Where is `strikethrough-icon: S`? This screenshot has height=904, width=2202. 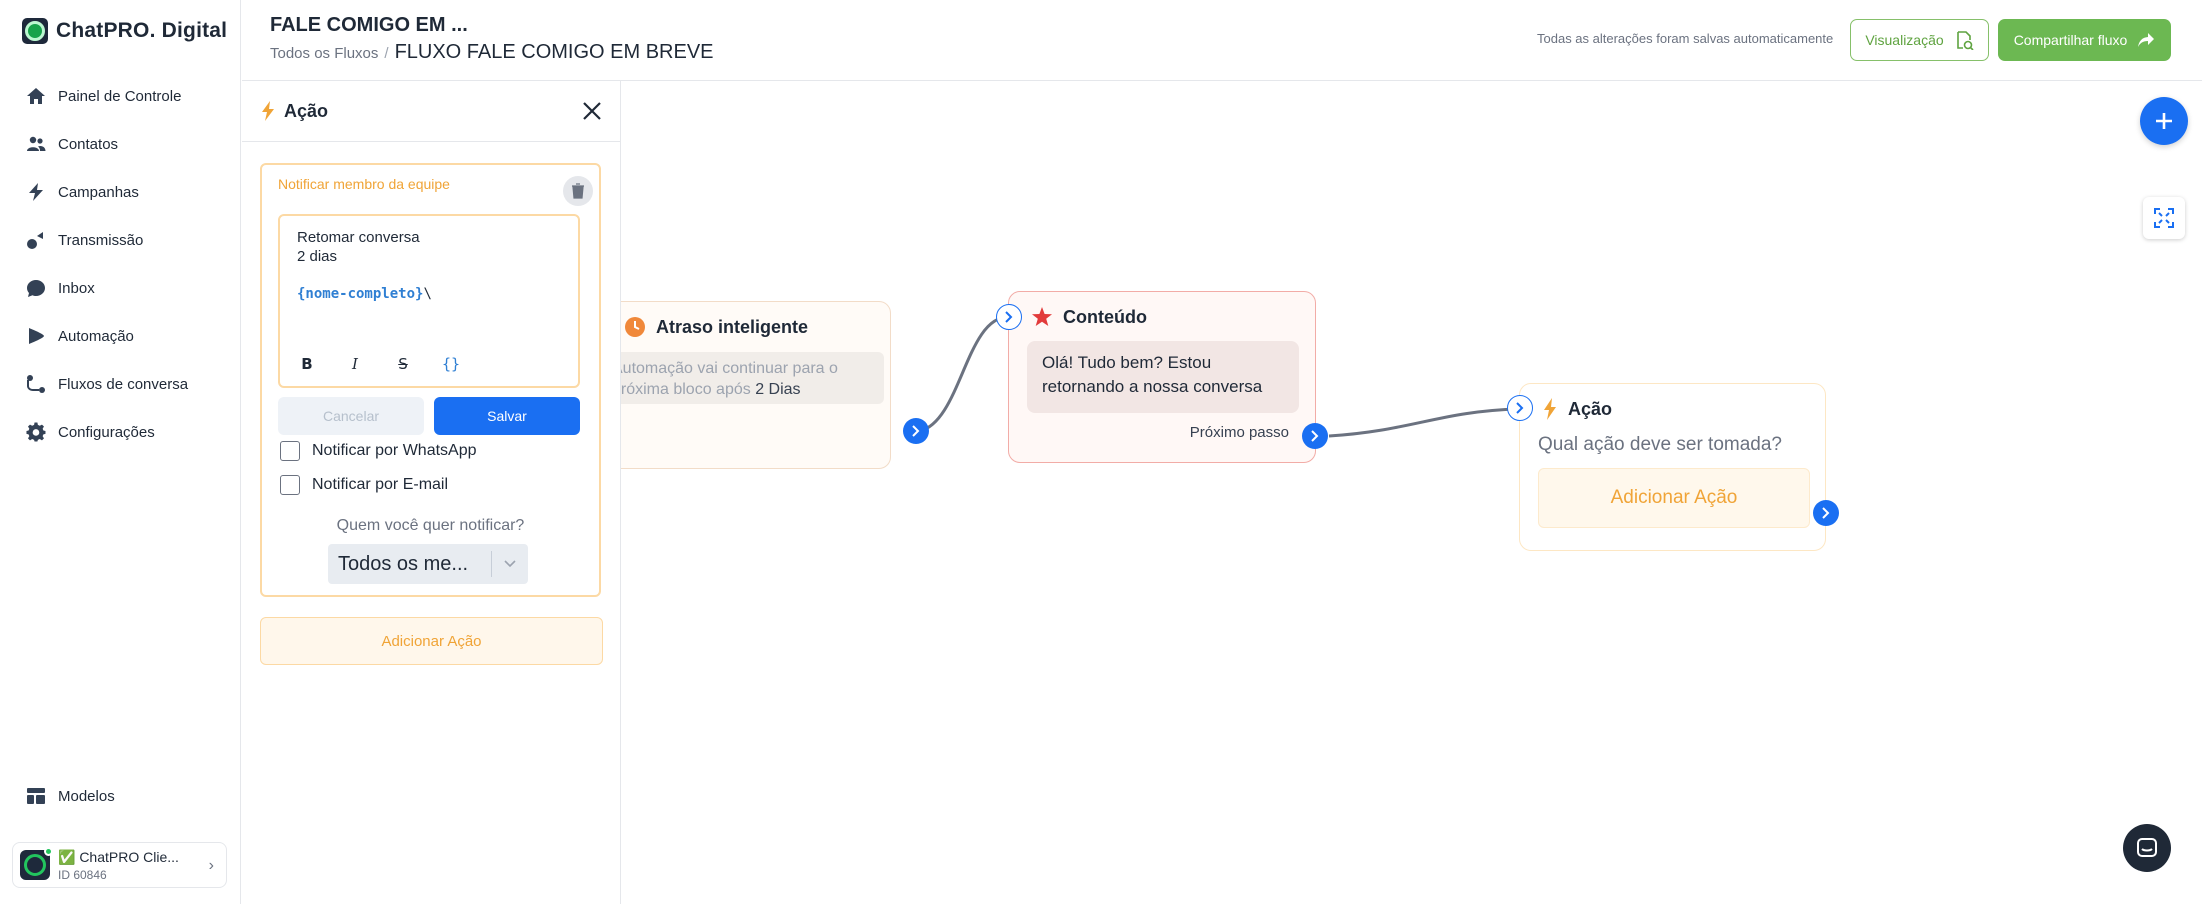
strikethrough-icon: S is located at coordinates (403, 364).